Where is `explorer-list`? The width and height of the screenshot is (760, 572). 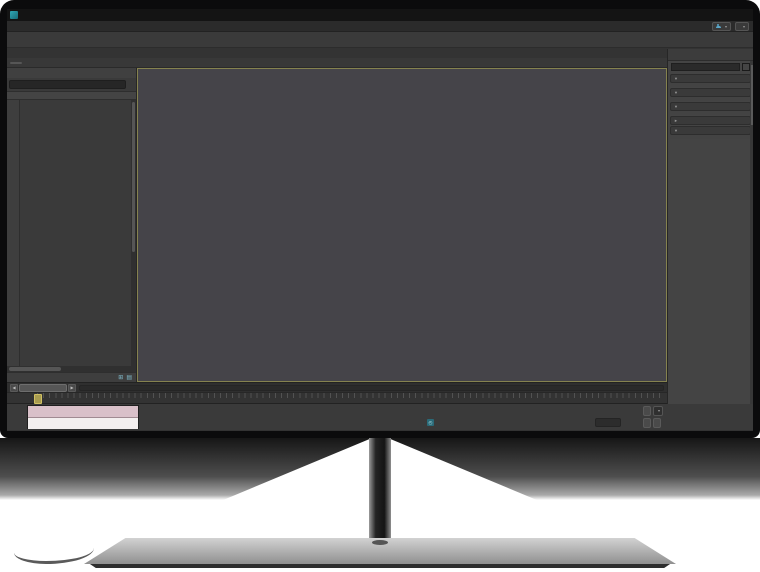 explorer-list is located at coordinates (78, 233).